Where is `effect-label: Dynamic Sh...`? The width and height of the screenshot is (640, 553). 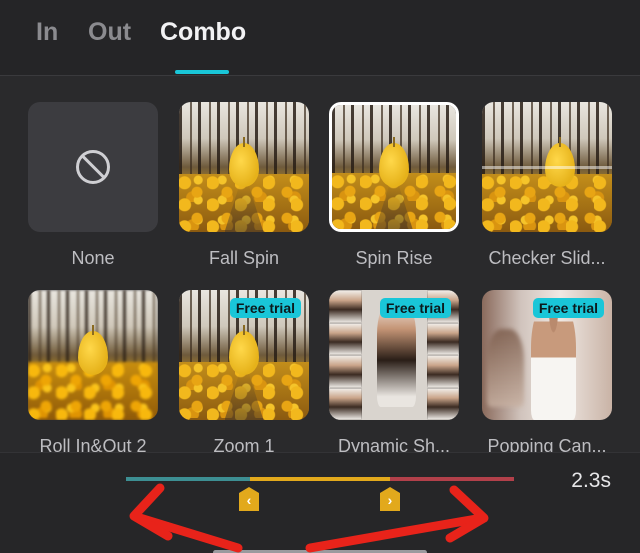
effect-label: Dynamic Sh... is located at coordinates (394, 444).